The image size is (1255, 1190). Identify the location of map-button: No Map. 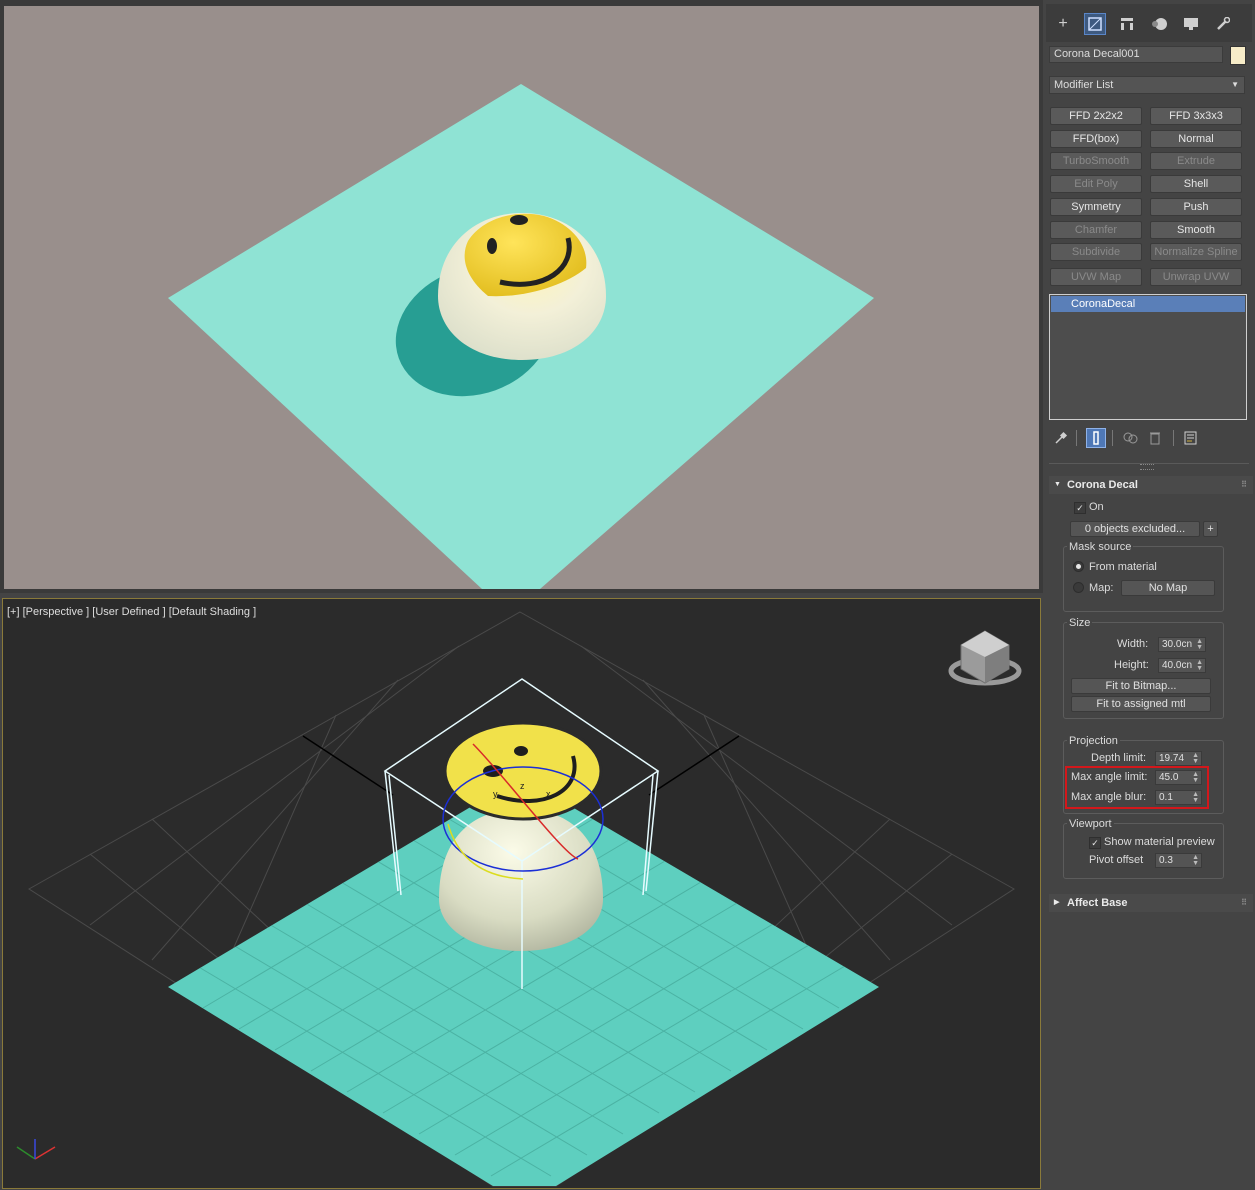
(1168, 588).